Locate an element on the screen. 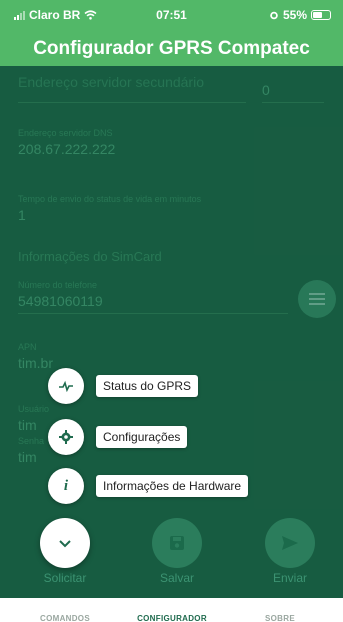 The image size is (343, 622). status-right: 55% is located at coordinates (300, 15).